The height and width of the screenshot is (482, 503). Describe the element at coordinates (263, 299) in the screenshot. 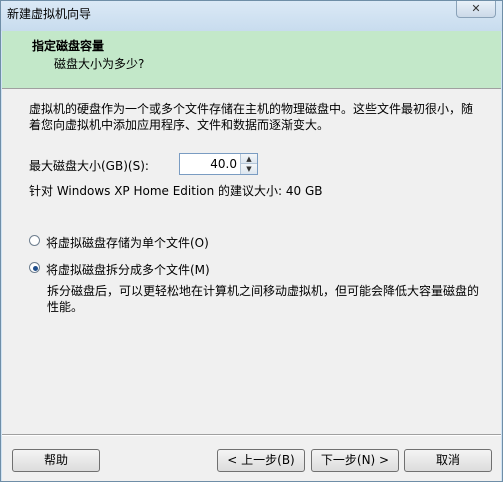

I see `split-description: 拆分磁盘后，可以更轻松地在计算机之间移动虚拟机，但可能会降低大容量磁盘的性能。` at that location.